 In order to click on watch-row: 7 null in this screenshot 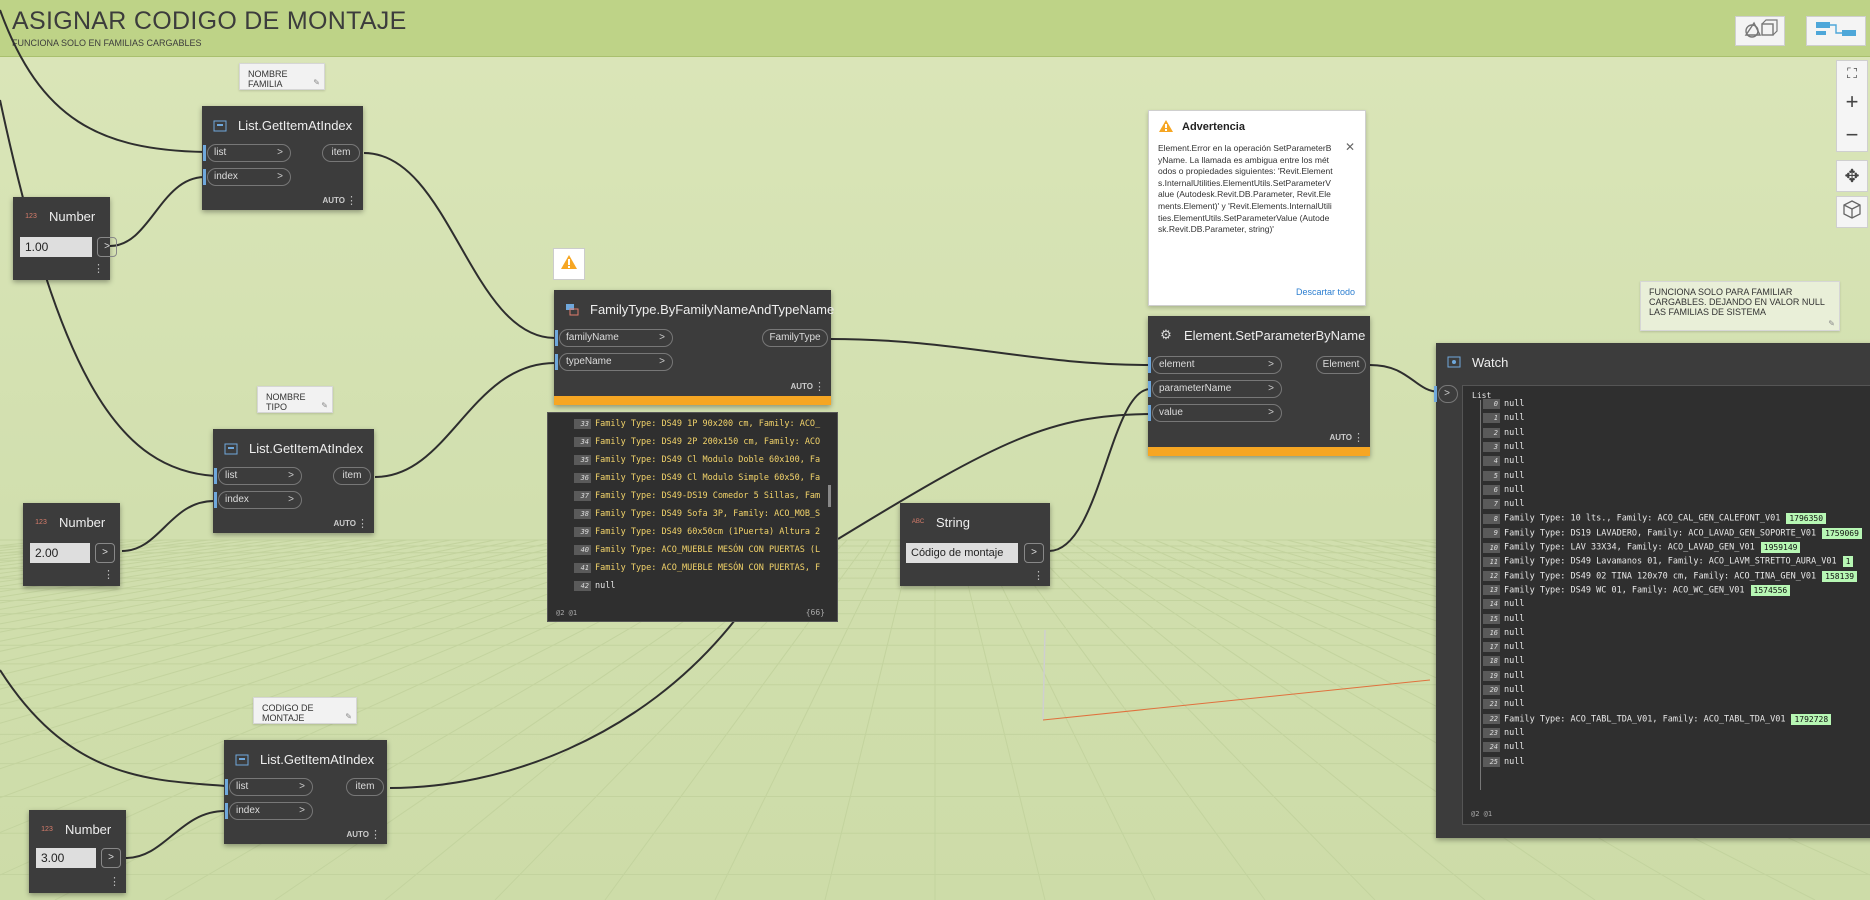, I will do `click(1676, 506)`.